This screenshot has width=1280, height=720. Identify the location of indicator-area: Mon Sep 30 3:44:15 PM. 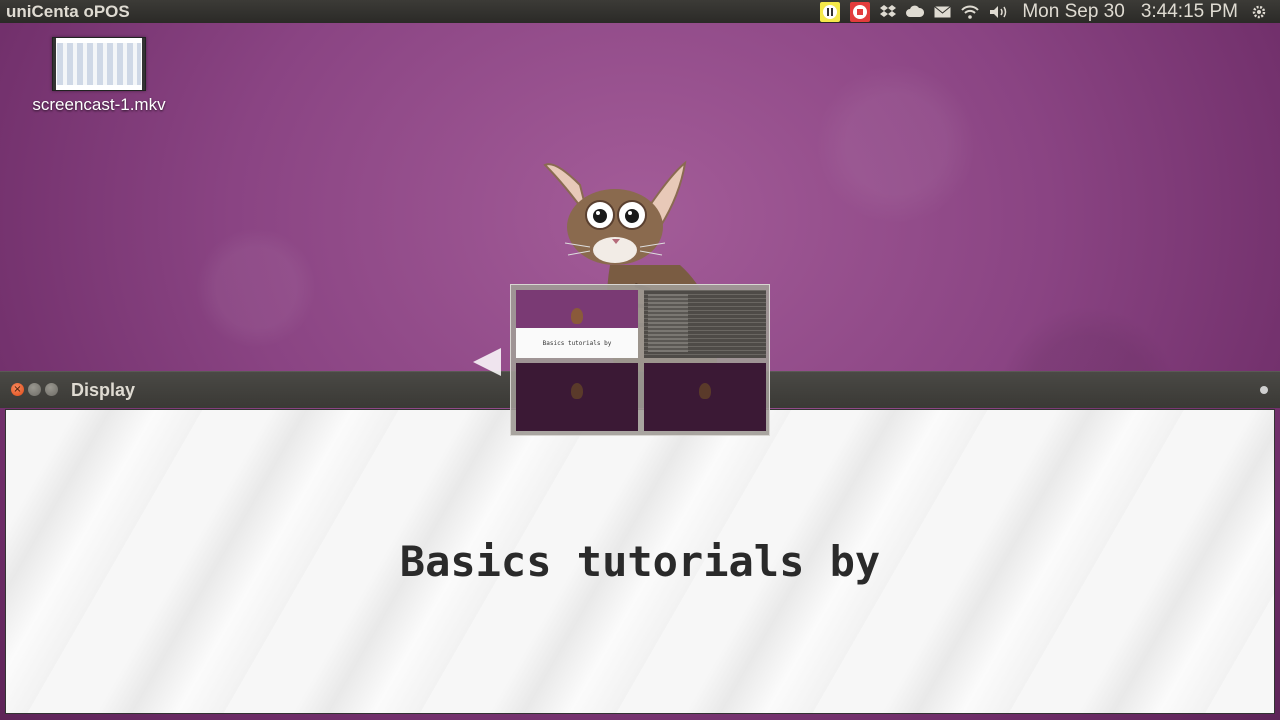
(1043, 11).